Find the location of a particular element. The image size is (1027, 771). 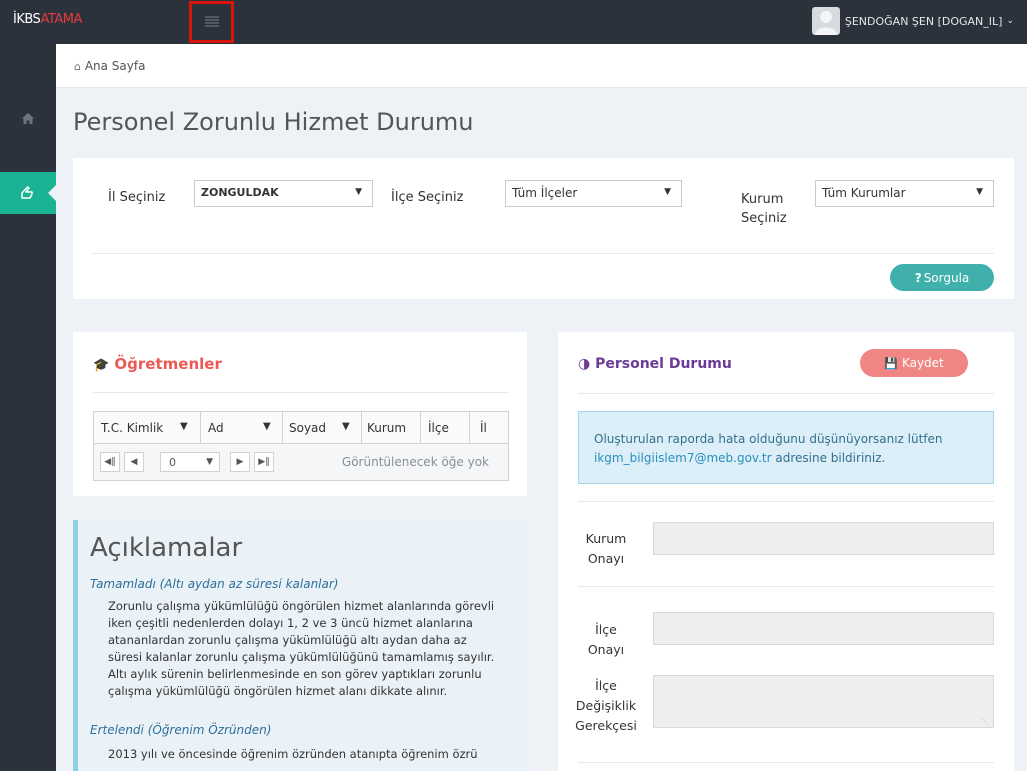

hand-pointer-icon is located at coordinates (27, 192).